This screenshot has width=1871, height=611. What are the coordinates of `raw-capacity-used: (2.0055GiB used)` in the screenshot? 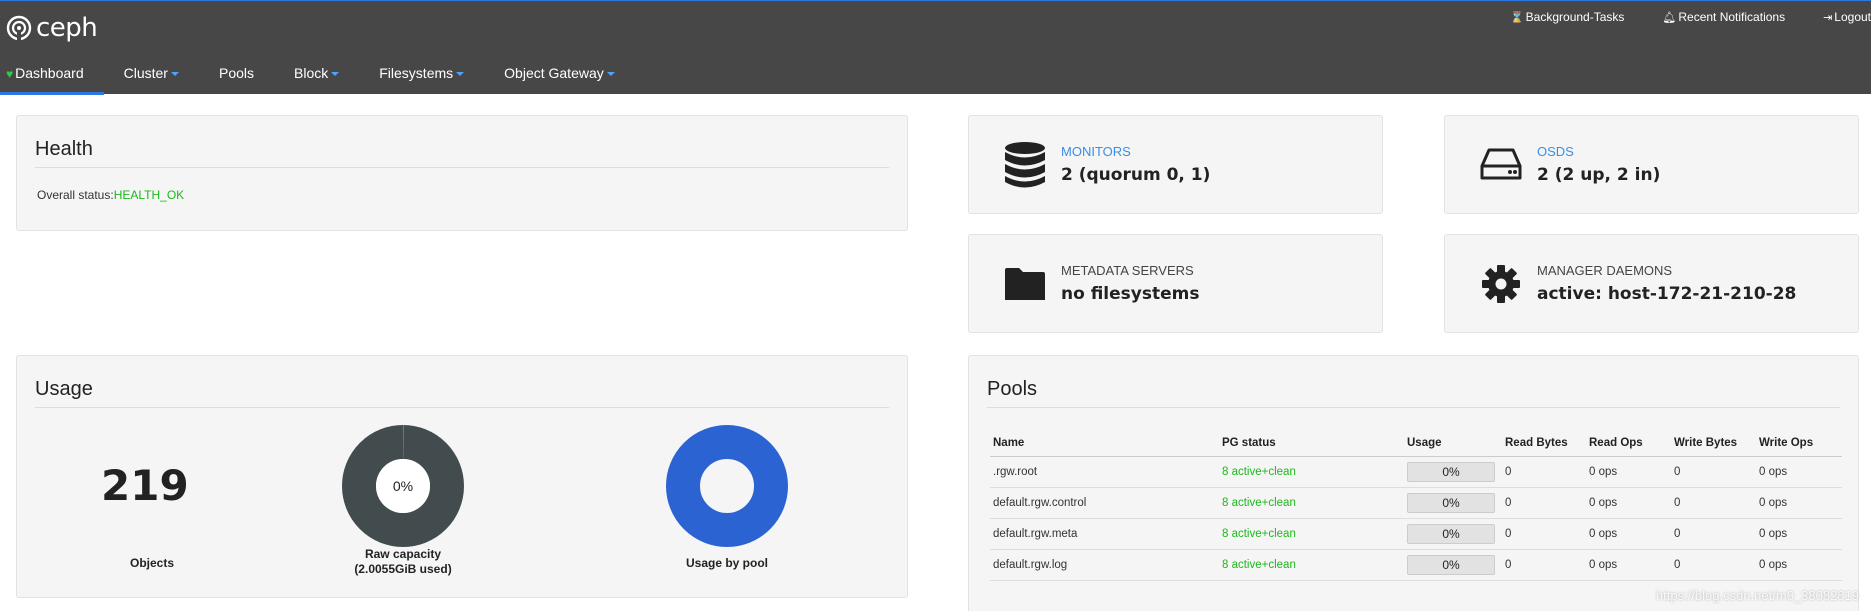 It's located at (403, 569).